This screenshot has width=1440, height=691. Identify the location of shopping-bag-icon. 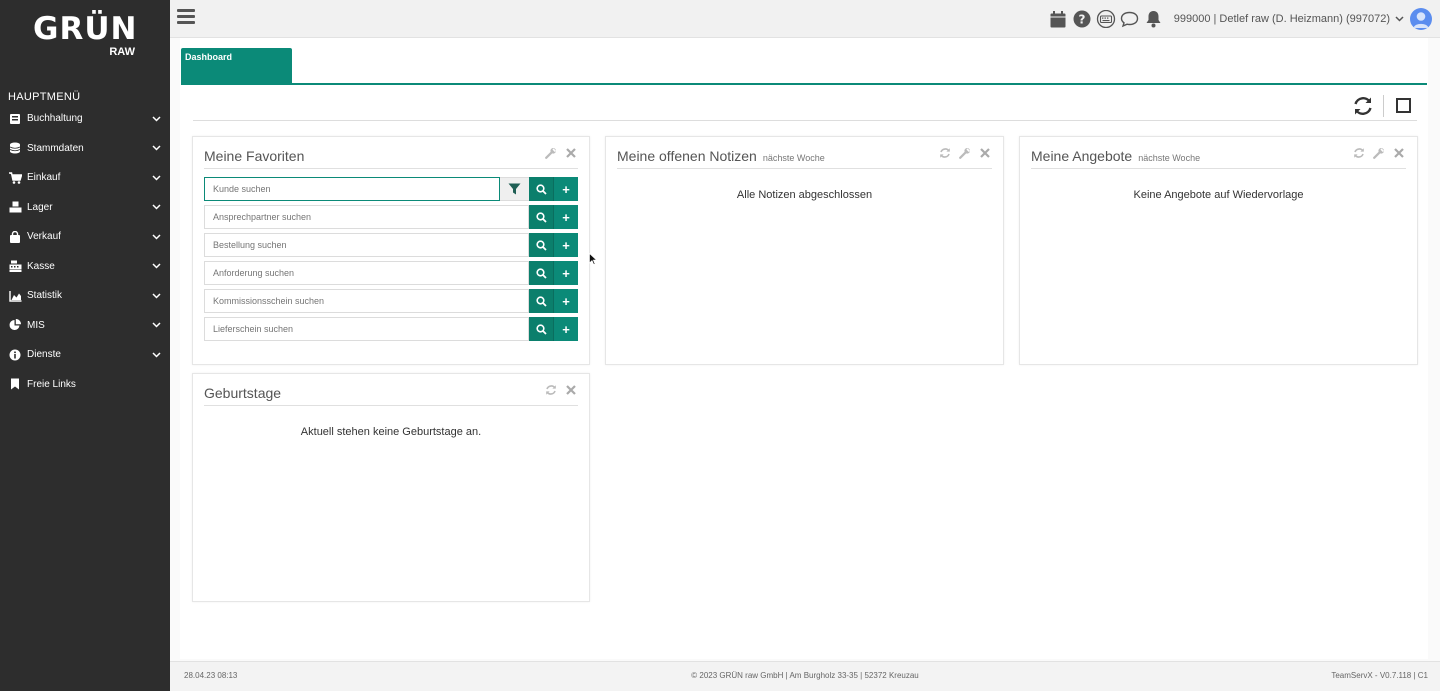
(15, 237).